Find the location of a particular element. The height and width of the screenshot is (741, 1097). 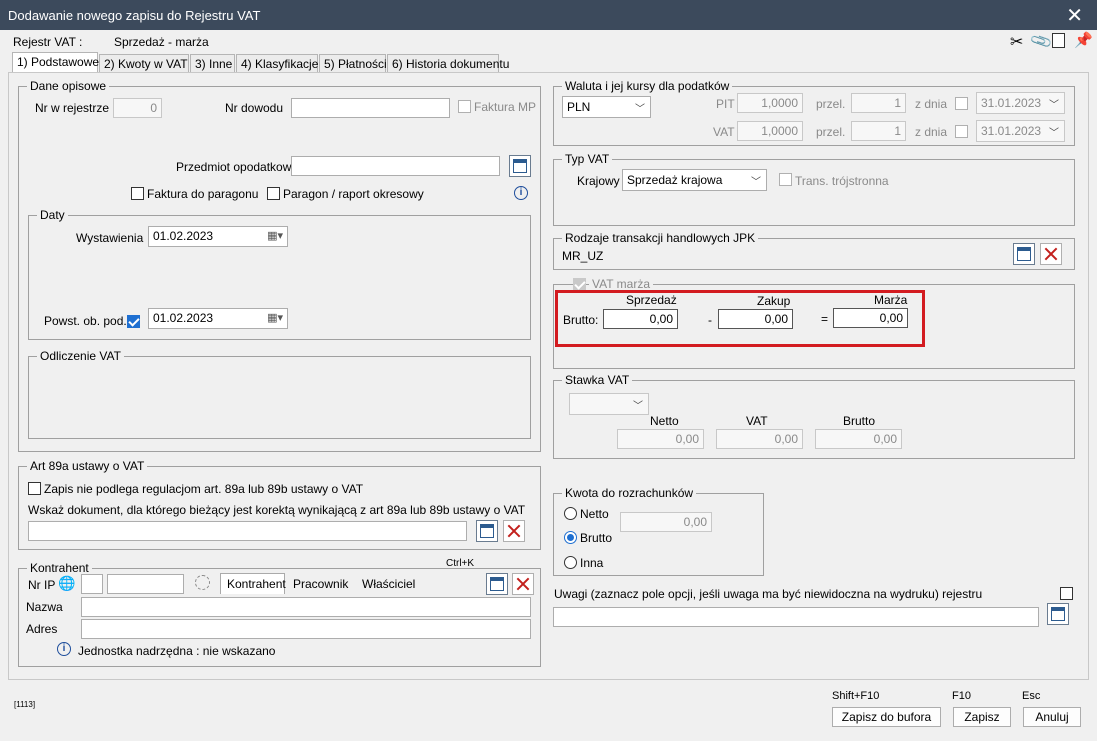

tab-wlasciciel: Właściciel is located at coordinates (388, 584).